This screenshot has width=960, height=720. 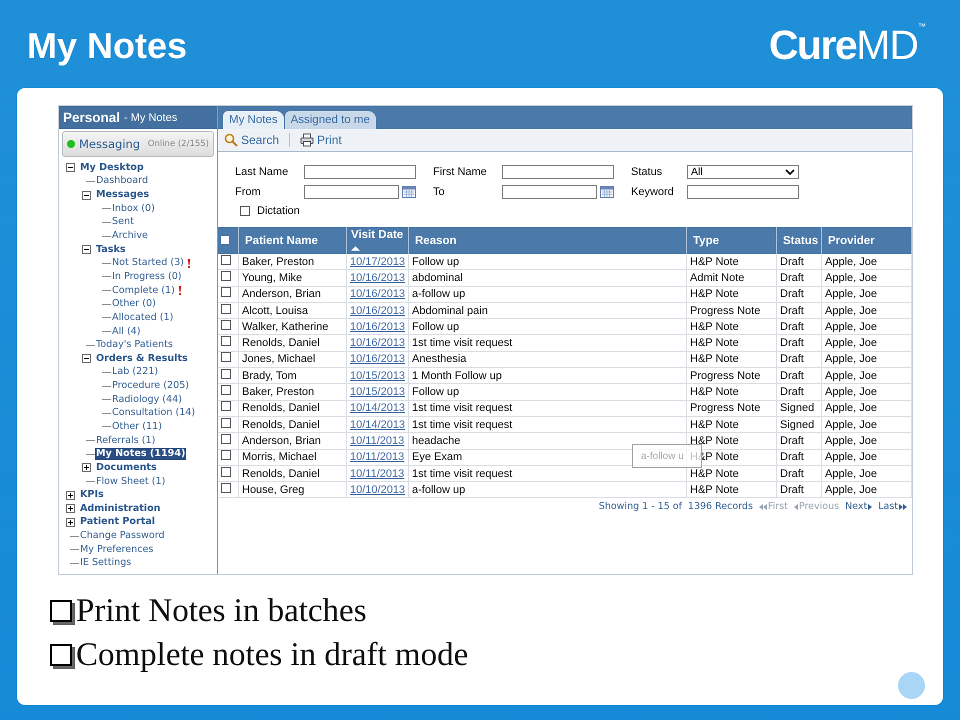 I want to click on column-header: Patient Name, so click(x=292, y=240).